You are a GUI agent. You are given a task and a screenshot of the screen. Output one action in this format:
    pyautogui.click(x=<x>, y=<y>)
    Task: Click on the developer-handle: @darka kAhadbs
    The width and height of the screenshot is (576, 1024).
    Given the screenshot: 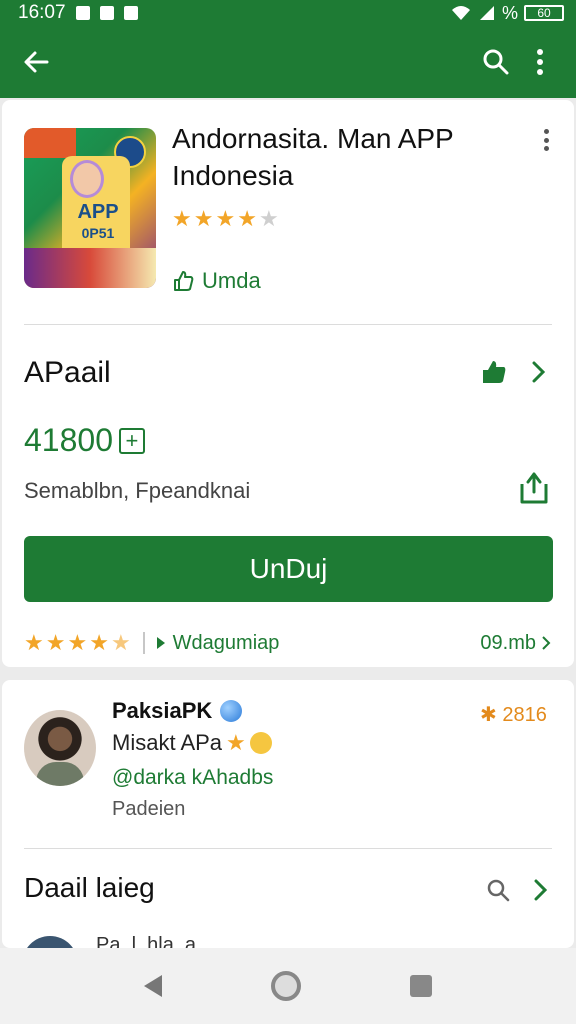 What is the action you would take?
    pyautogui.click(x=192, y=778)
    